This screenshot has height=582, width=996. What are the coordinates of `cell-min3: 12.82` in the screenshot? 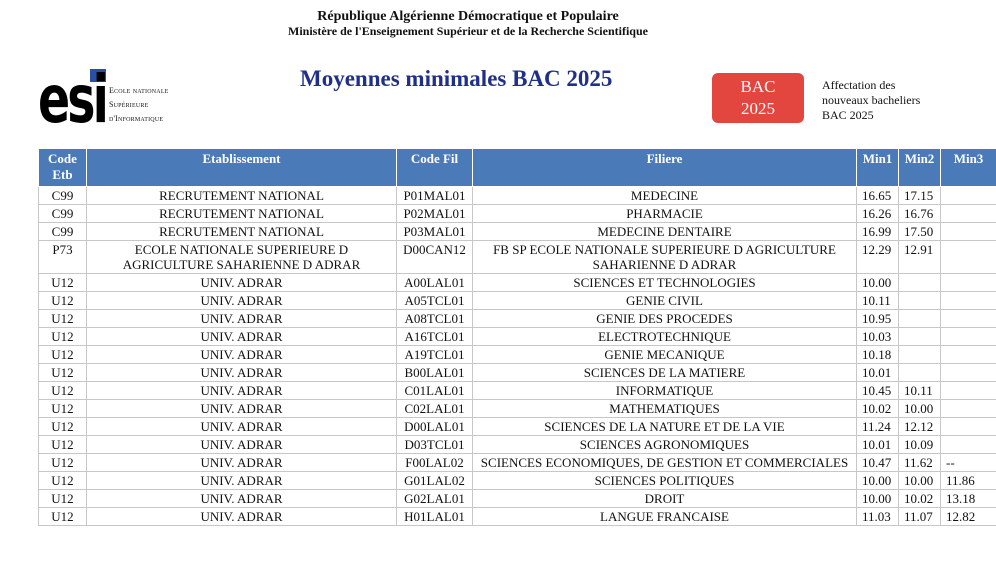 It's located at (968, 516).